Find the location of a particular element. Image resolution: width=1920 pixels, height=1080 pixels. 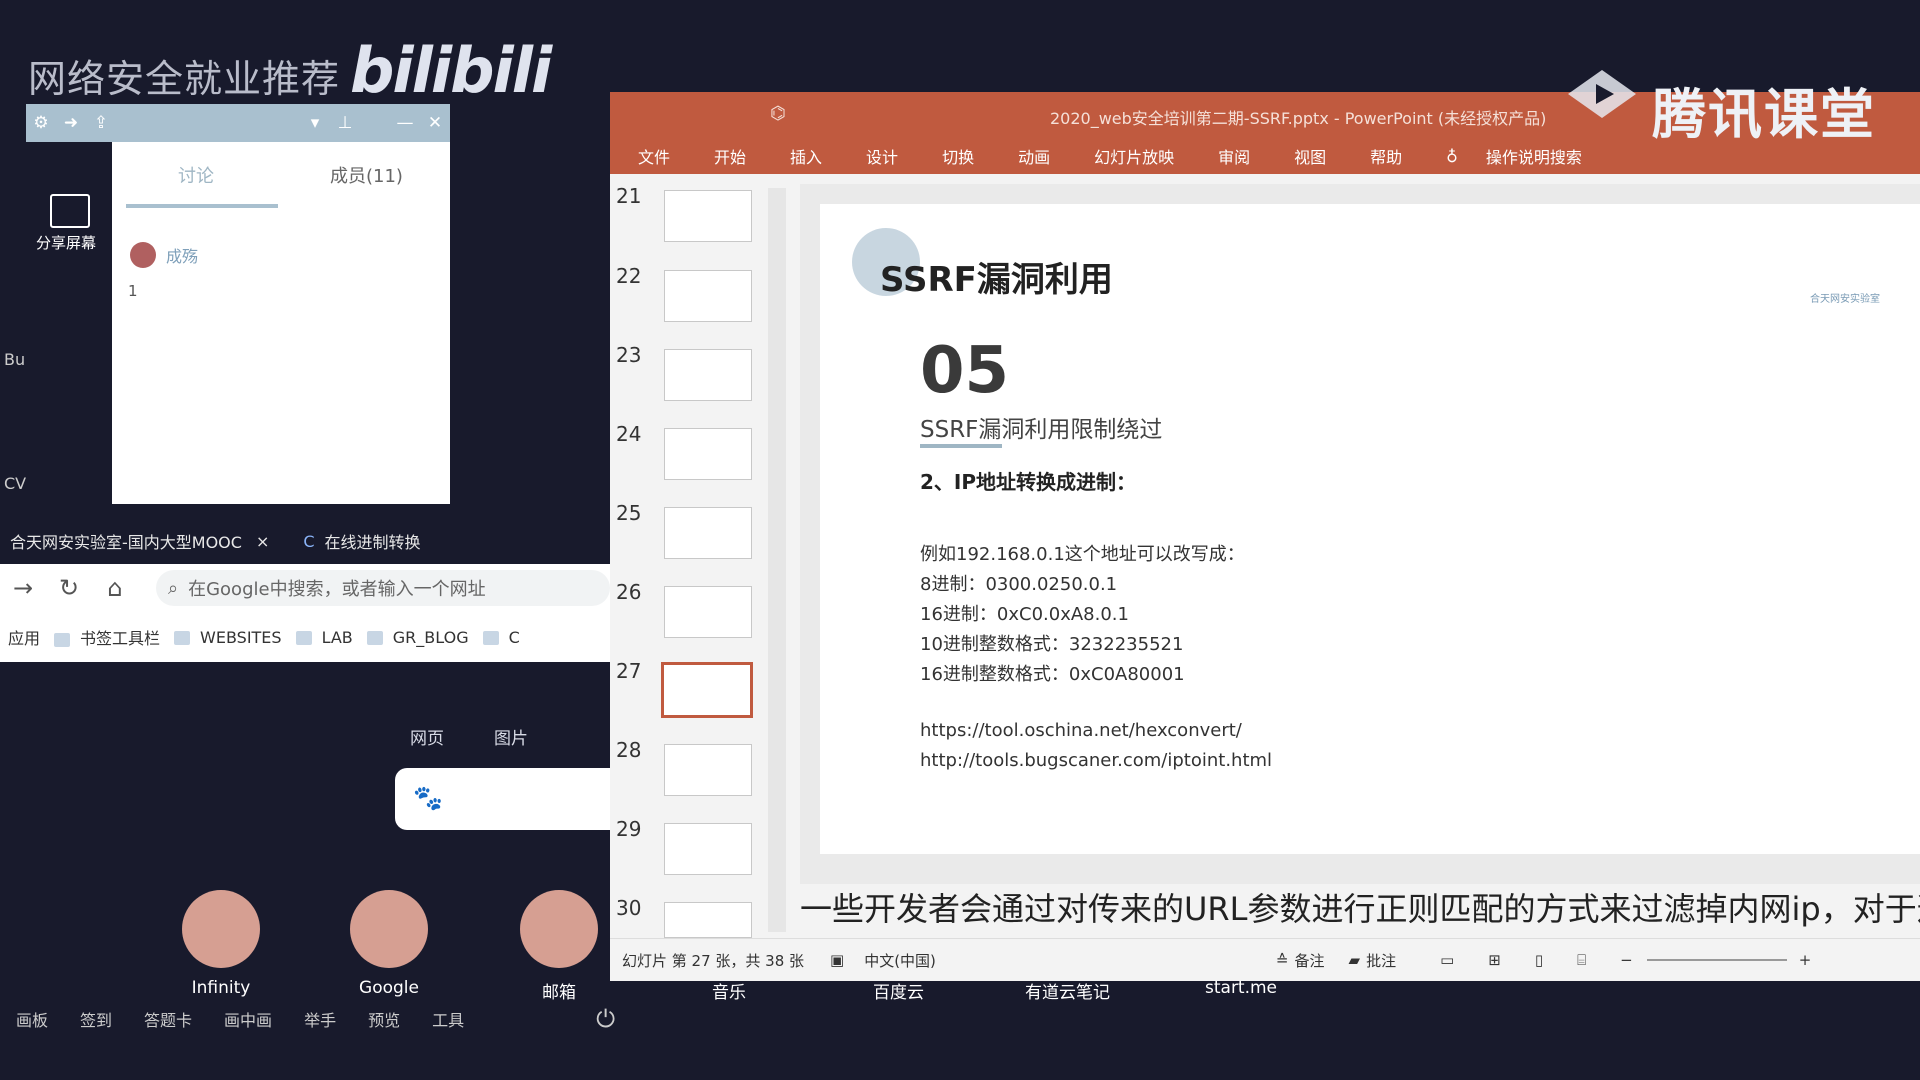

slide-thumbnail: 26 is located at coordinates (685, 615).